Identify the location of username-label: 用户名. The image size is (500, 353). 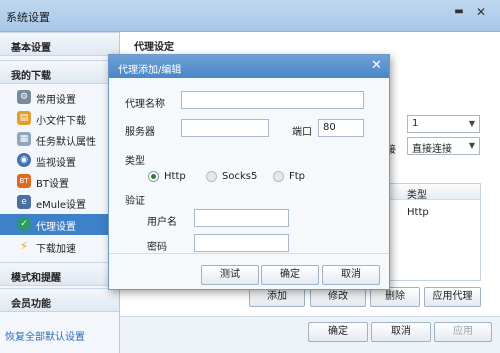
(162, 222).